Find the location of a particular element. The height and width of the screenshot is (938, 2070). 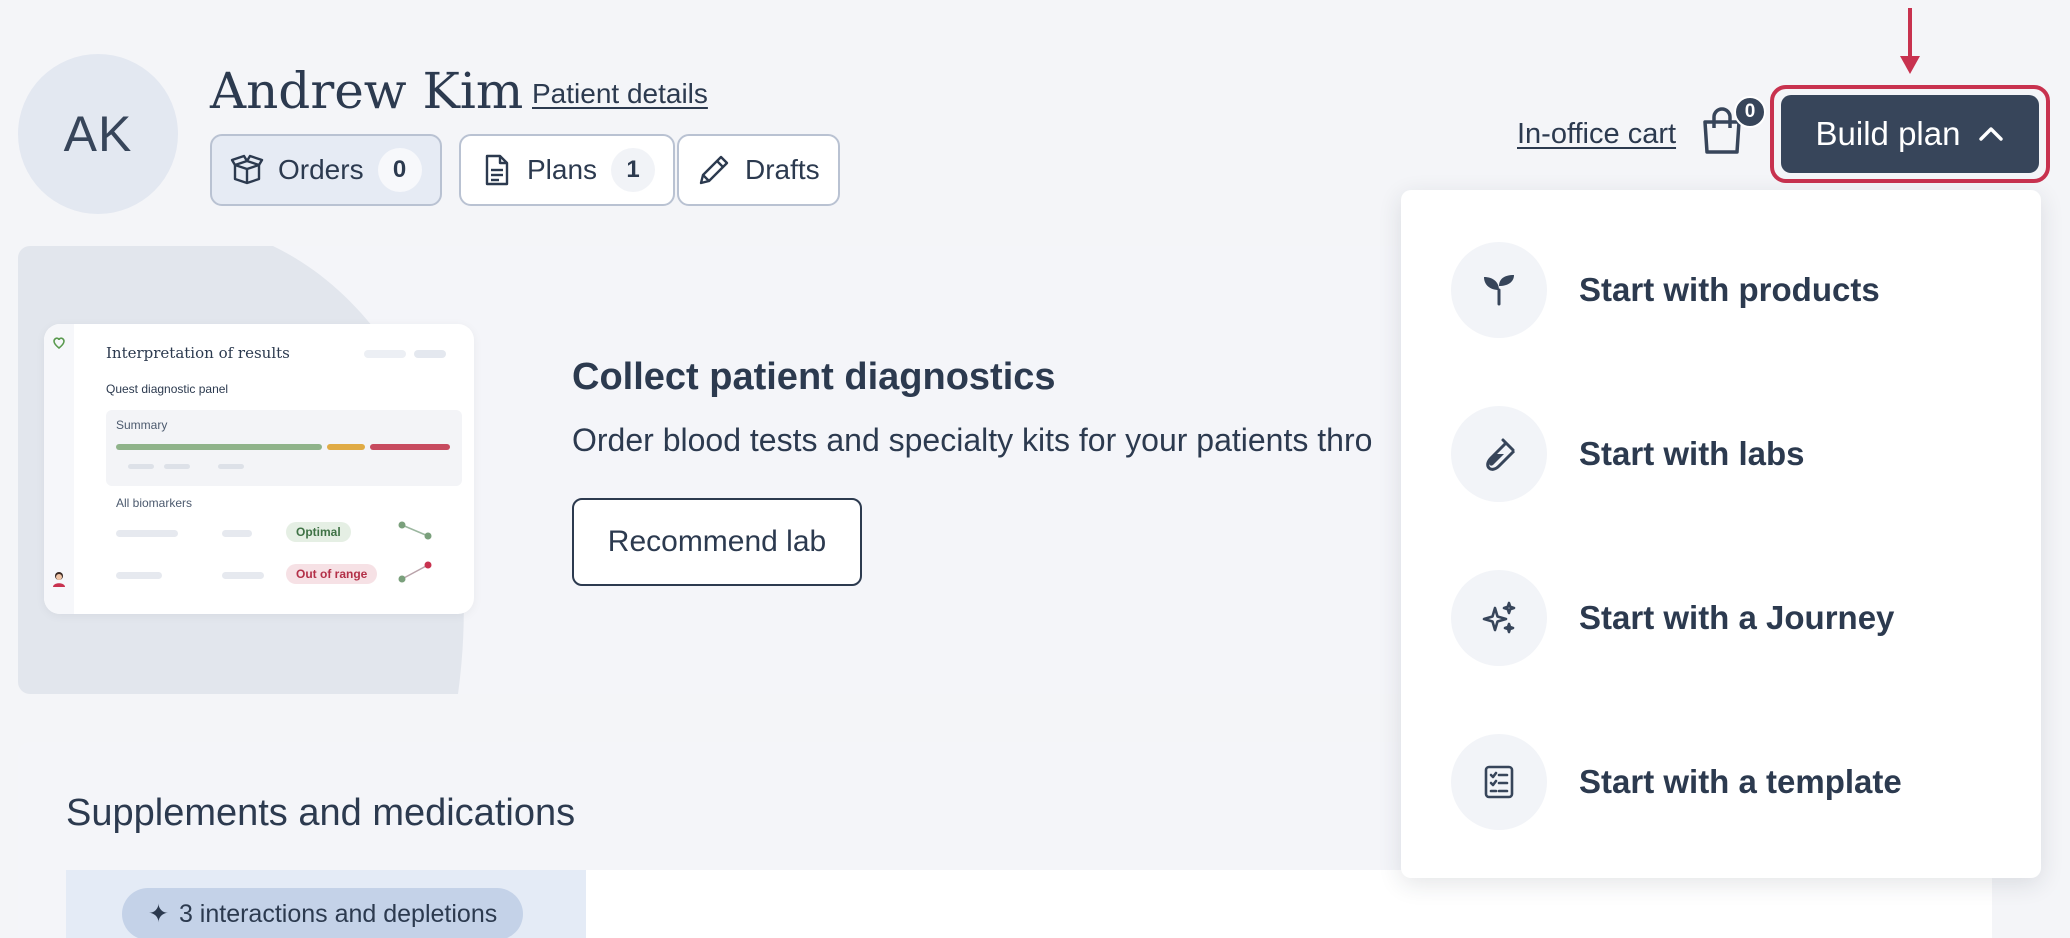

tab-orders: Orders 0 is located at coordinates (326, 170).